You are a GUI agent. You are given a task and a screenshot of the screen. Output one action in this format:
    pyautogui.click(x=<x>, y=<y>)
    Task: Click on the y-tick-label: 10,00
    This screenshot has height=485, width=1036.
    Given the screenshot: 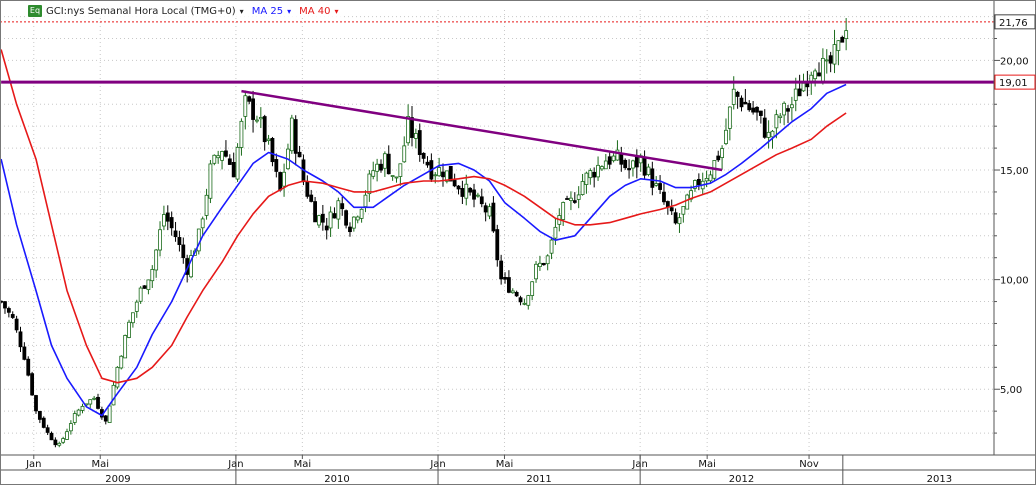 What is the action you would take?
    pyautogui.click(x=1014, y=281)
    